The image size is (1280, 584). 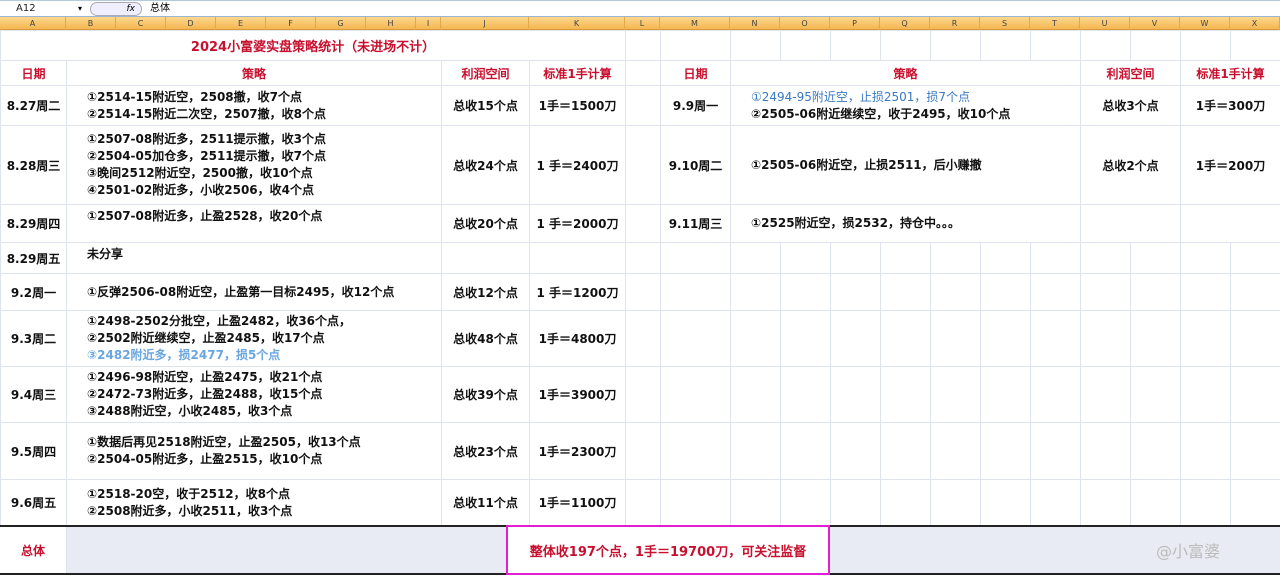 I want to click on strategy-line: ①2514-15附近空，2508撤，收7个点, so click(x=194, y=96).